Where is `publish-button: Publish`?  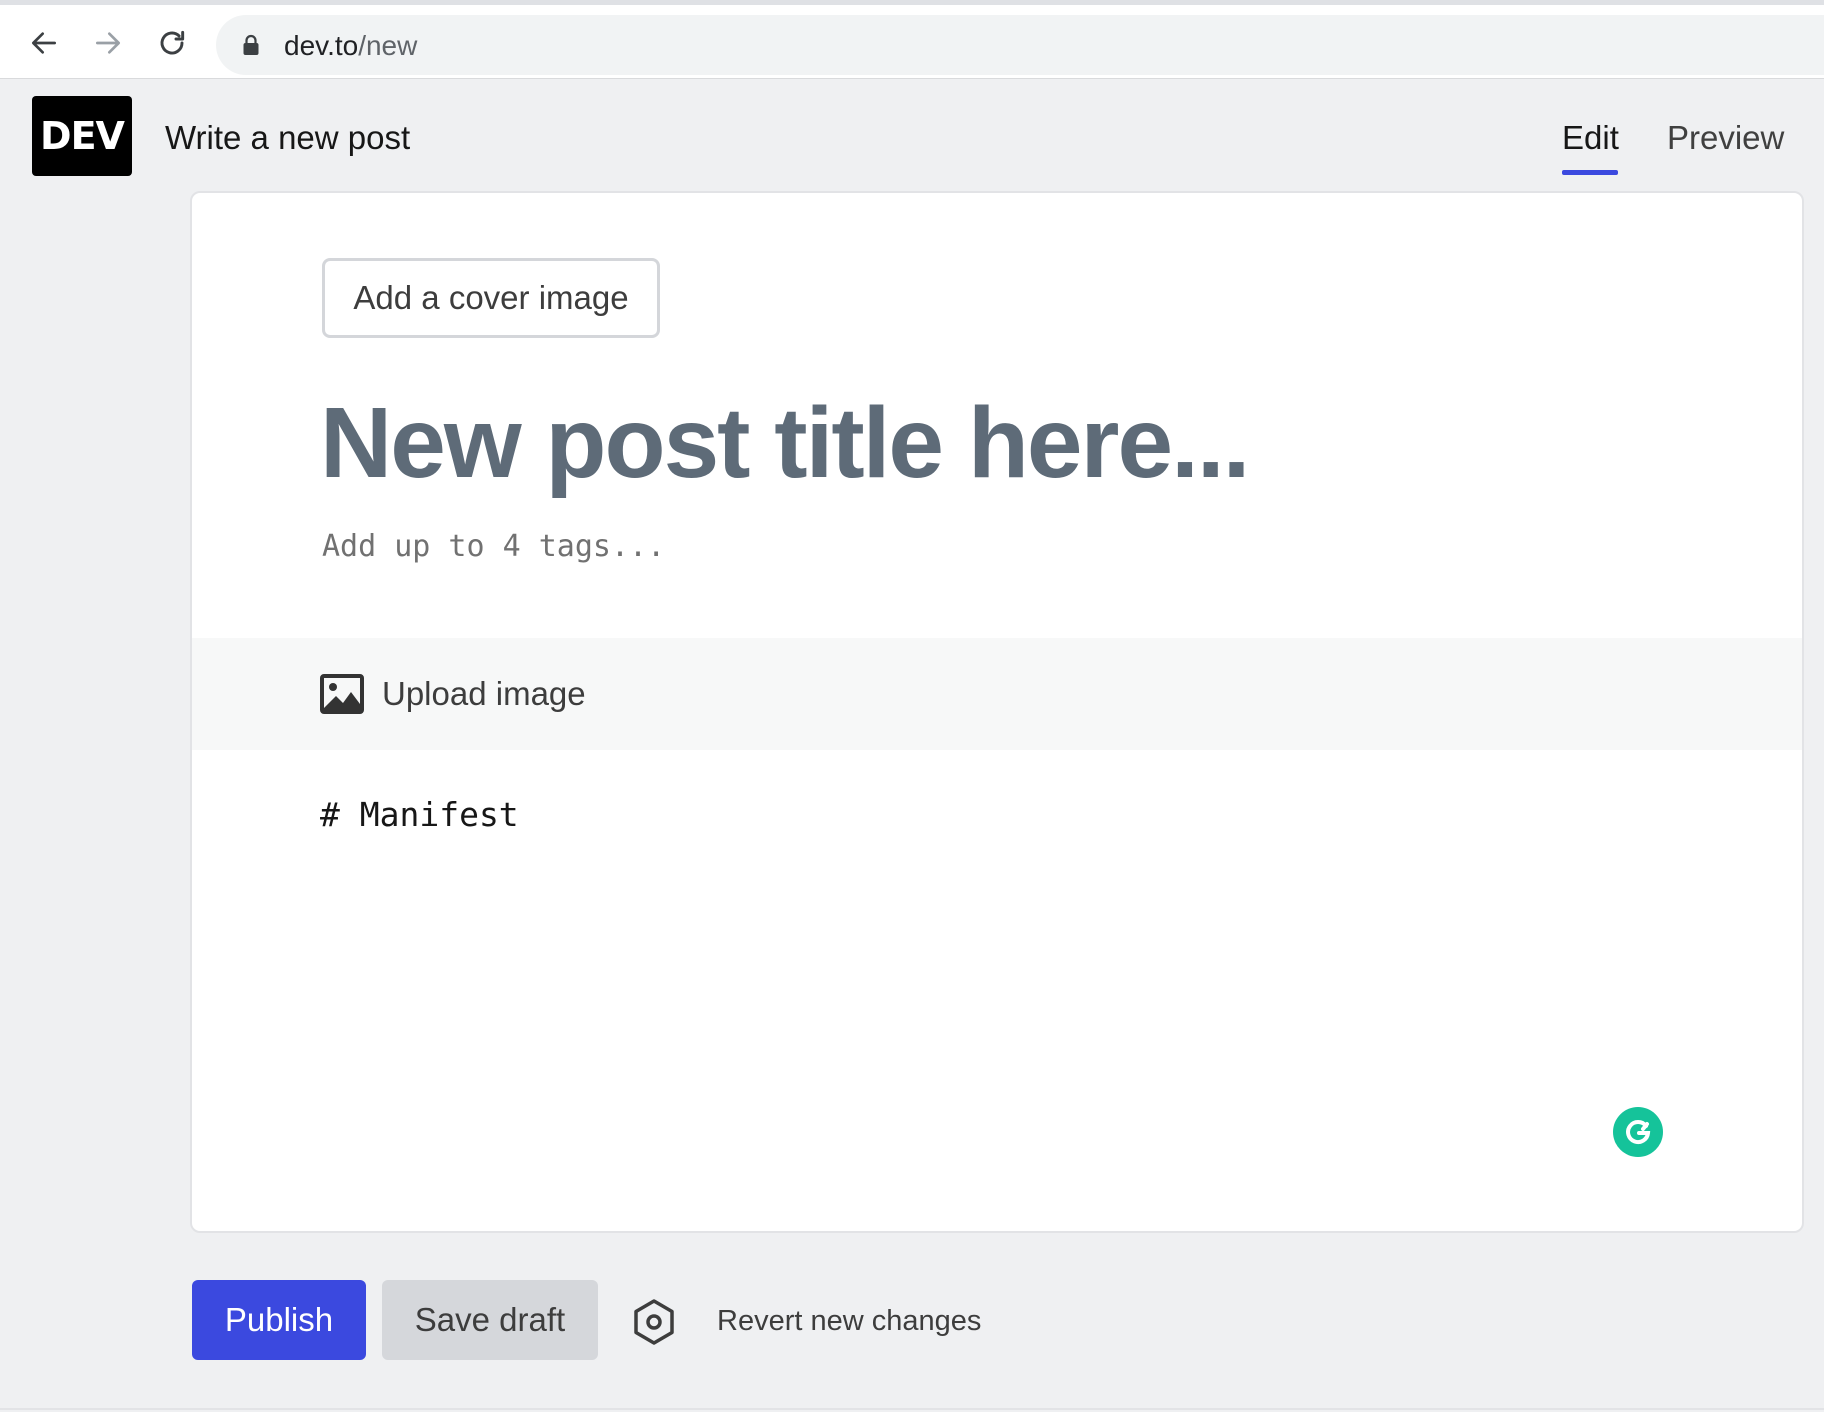
publish-button: Publish is located at coordinates (279, 1320).